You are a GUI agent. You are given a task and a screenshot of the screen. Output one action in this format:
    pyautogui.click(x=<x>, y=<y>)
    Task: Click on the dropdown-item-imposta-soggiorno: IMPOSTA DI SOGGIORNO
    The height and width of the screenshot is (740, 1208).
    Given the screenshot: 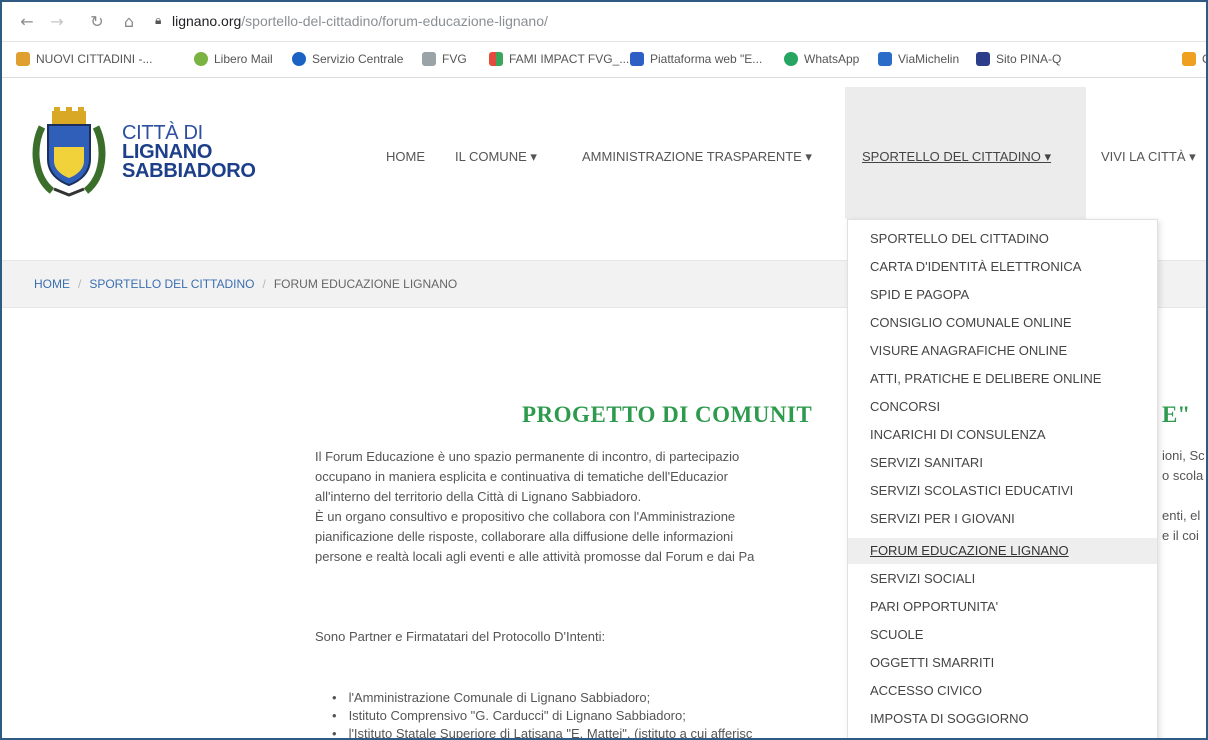 What is the action you would take?
    pyautogui.click(x=1002, y=719)
    